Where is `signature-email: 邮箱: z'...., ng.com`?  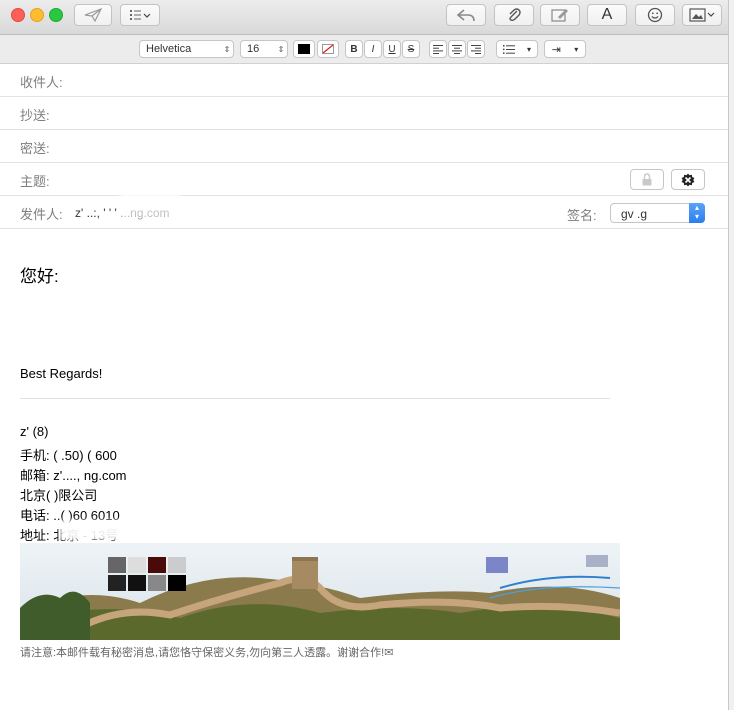
signature-email: 邮箱: z'...., ng.com is located at coordinates (73, 475).